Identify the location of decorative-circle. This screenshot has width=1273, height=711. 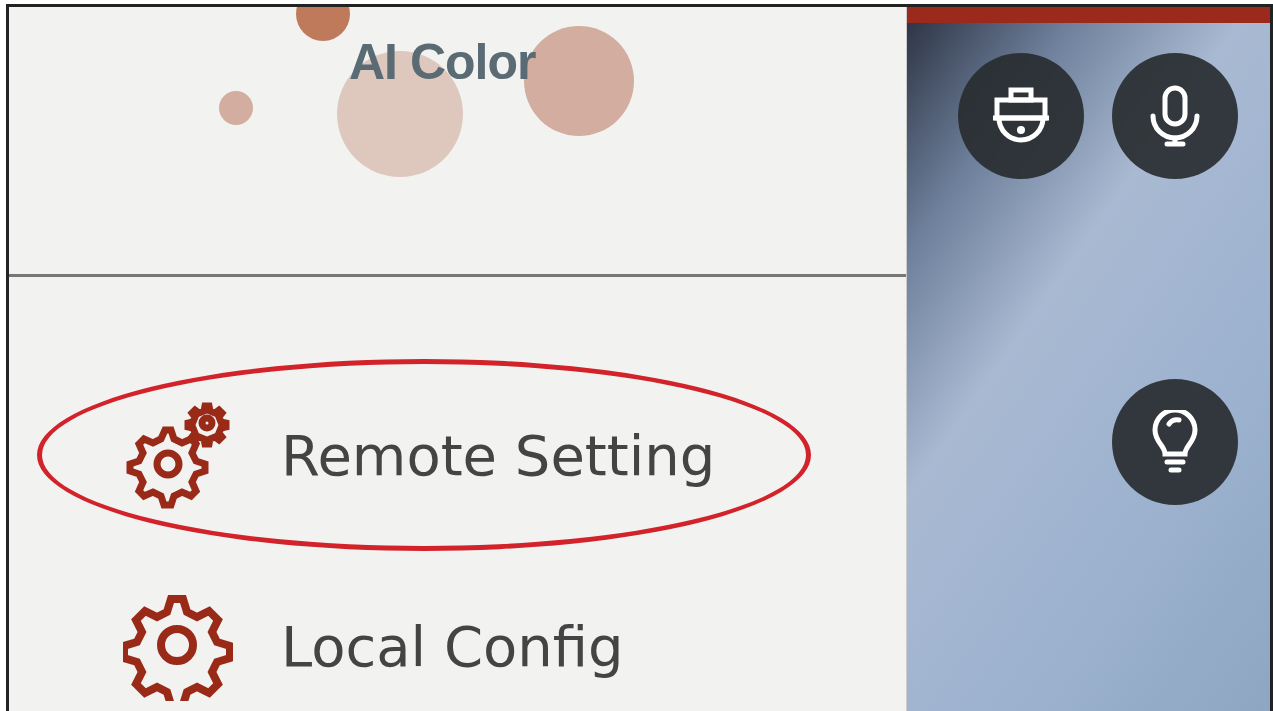
(236, 108).